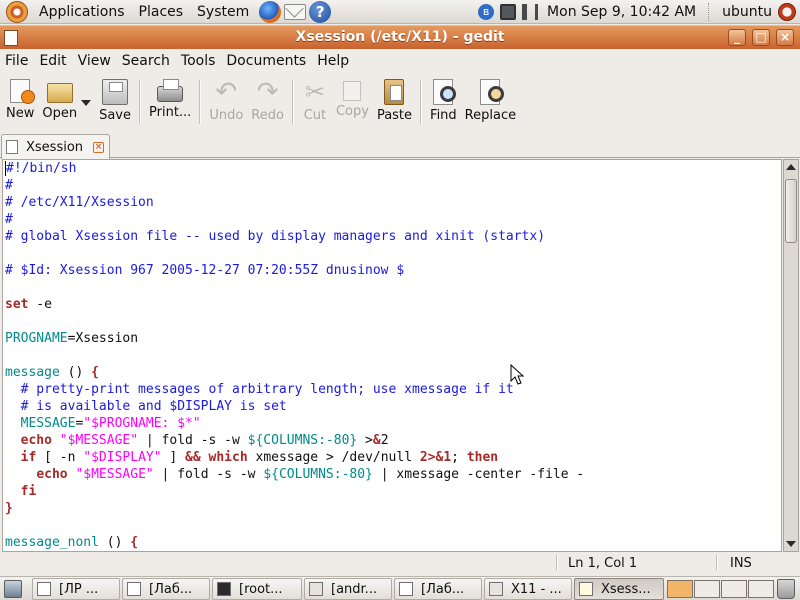 The height and width of the screenshot is (600, 800). What do you see at coordinates (226, 100) in the screenshot?
I see `undo-button: ↶ Undo` at bounding box center [226, 100].